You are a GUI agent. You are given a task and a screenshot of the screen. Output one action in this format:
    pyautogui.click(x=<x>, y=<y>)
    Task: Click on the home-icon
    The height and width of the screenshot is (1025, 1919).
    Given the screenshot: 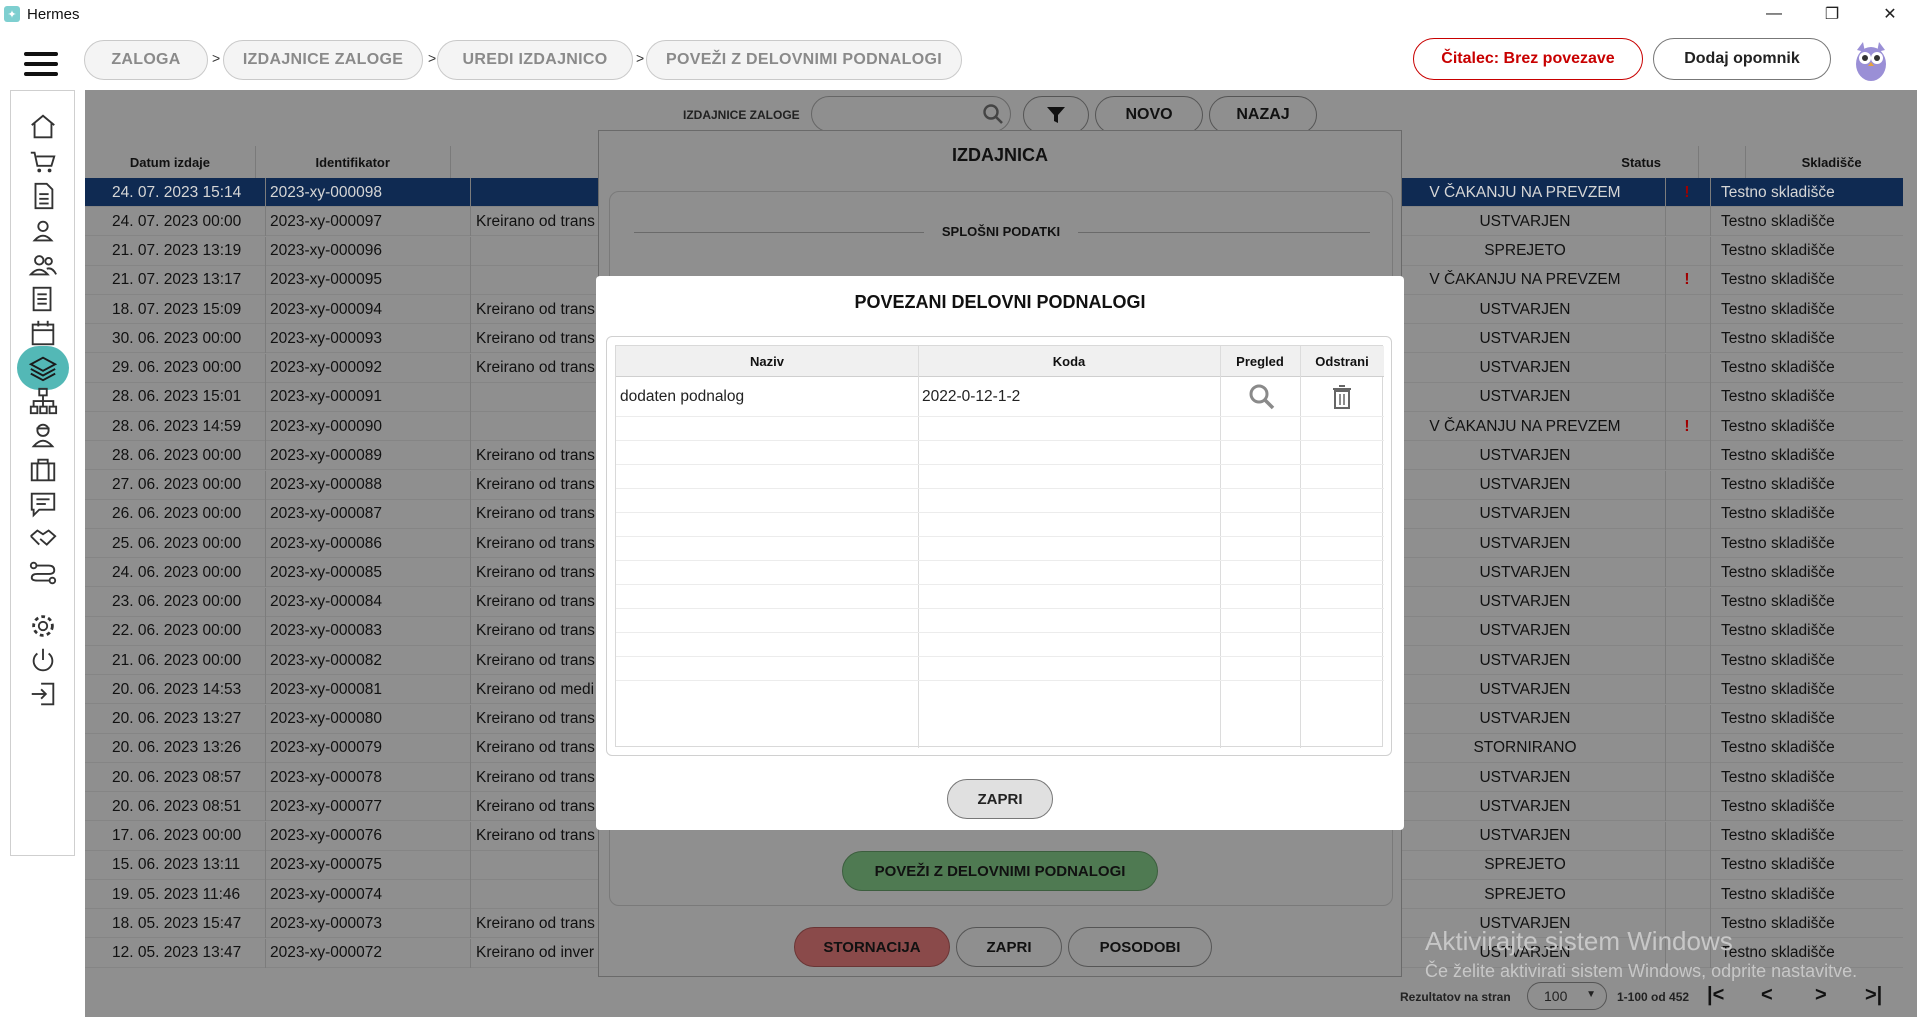 What is the action you would take?
    pyautogui.click(x=43, y=127)
    